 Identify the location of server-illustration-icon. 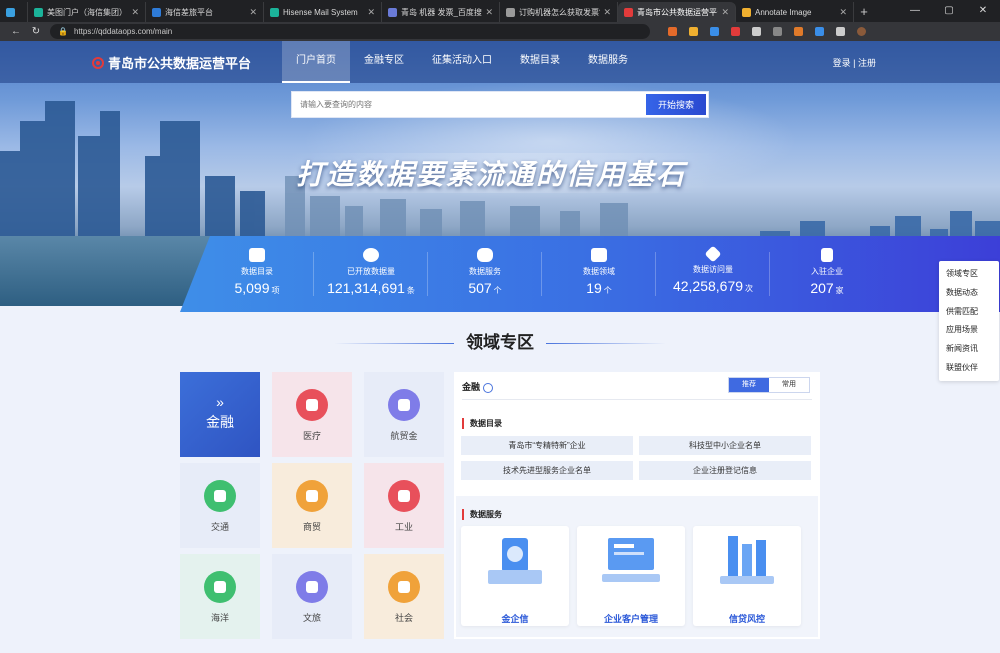
(515, 561).